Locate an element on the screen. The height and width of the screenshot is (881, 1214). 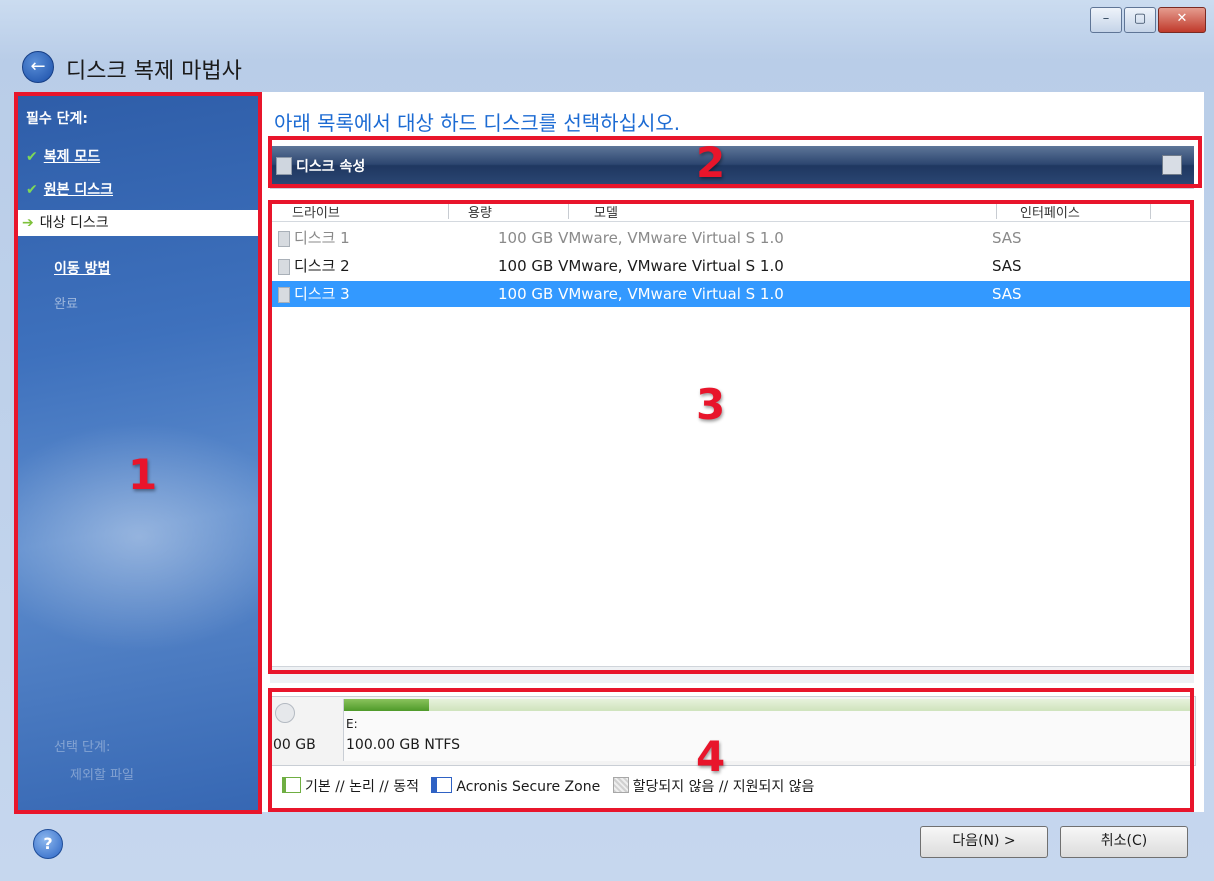
annotation-label-4: 4 is located at coordinates (711, 756).